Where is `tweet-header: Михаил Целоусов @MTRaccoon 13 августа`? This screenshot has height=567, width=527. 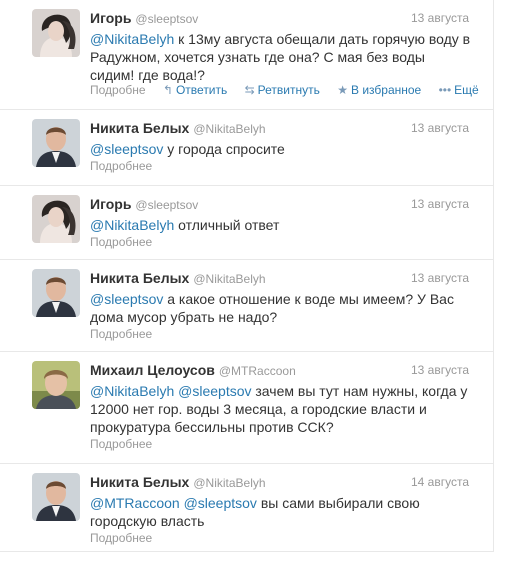
tweet-header: Михаил Целоусов @MTRaccoon 13 августа is located at coordinates (279, 371).